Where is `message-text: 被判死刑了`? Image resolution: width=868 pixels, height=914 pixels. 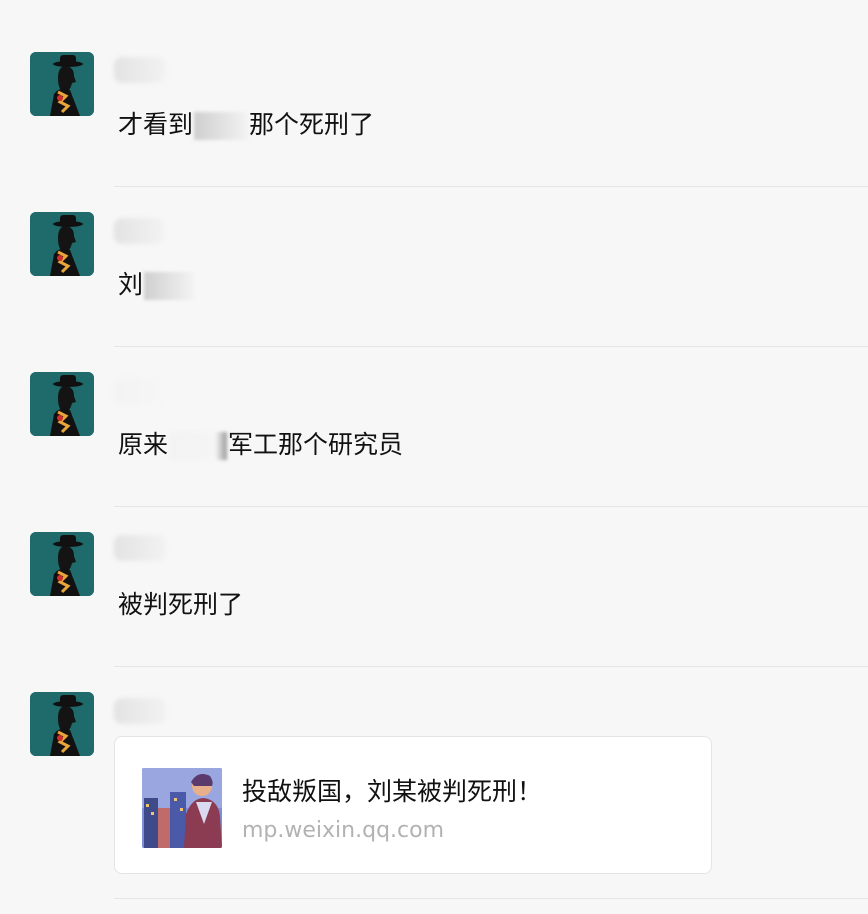
message-text: 被判死刑了 is located at coordinates (180, 605).